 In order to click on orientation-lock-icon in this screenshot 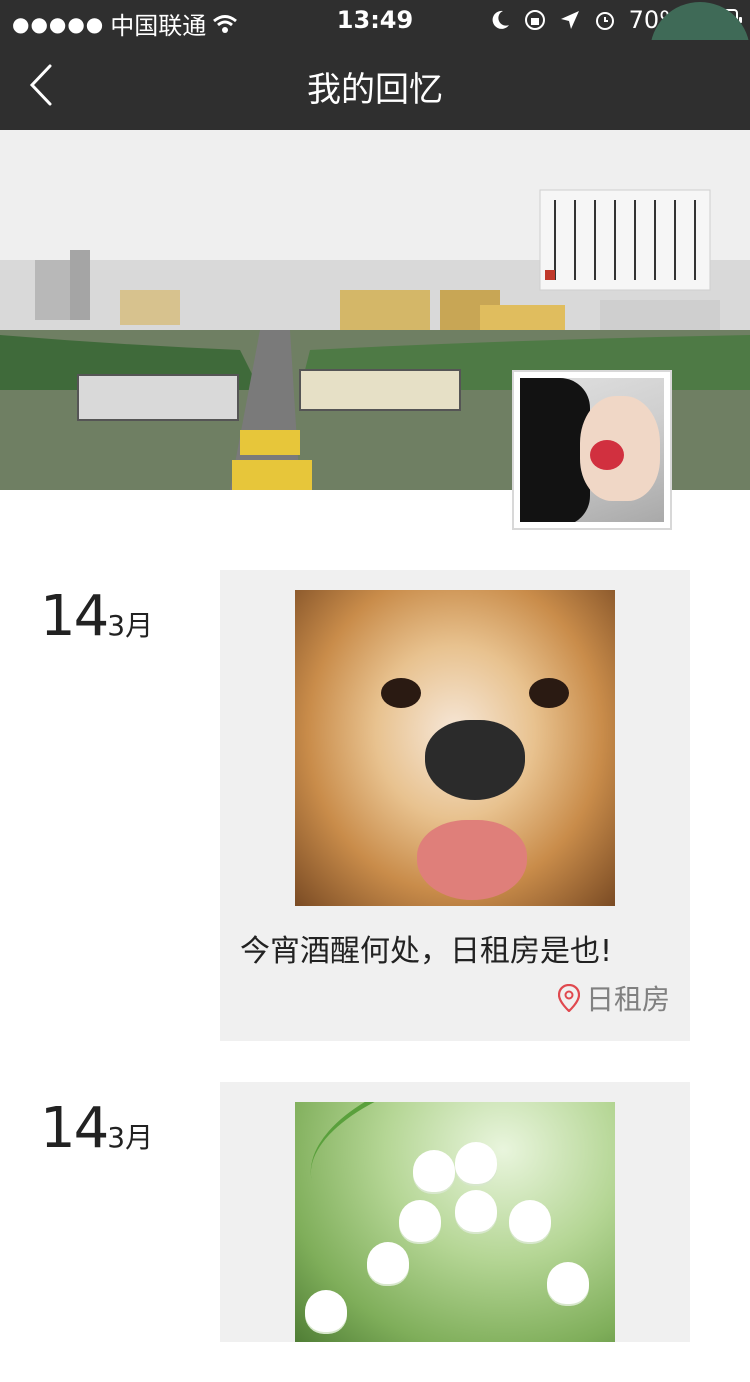, I will do `click(534, 20)`.